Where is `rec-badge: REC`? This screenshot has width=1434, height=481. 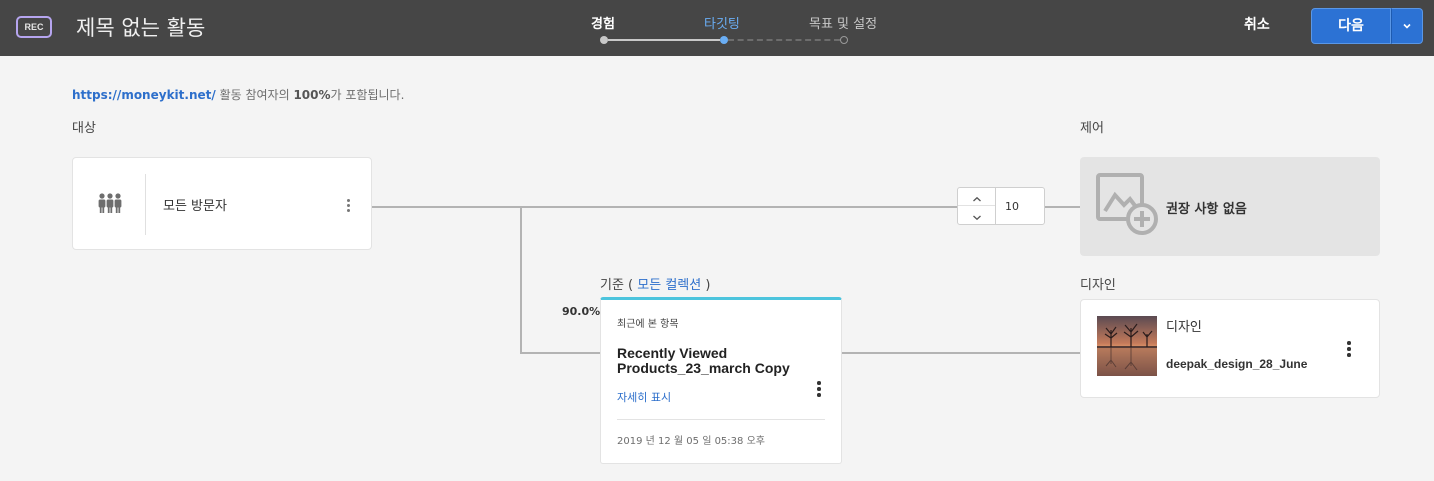 rec-badge: REC is located at coordinates (34, 27).